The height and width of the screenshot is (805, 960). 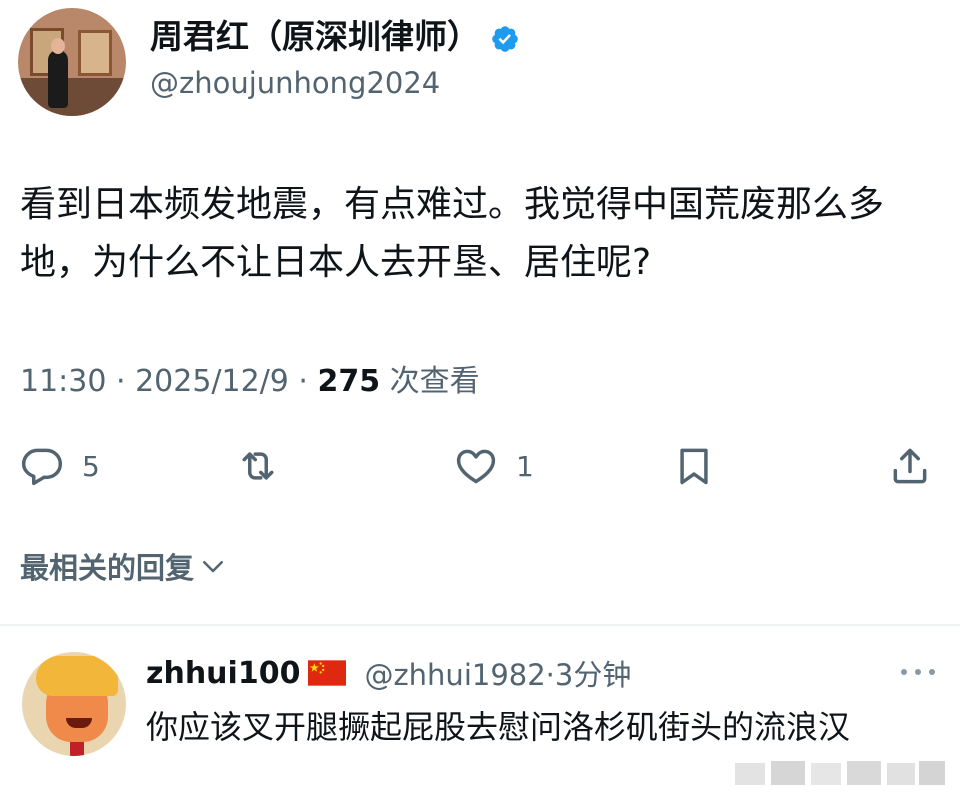 I want to click on views-label: 次查看, so click(x=430, y=381).